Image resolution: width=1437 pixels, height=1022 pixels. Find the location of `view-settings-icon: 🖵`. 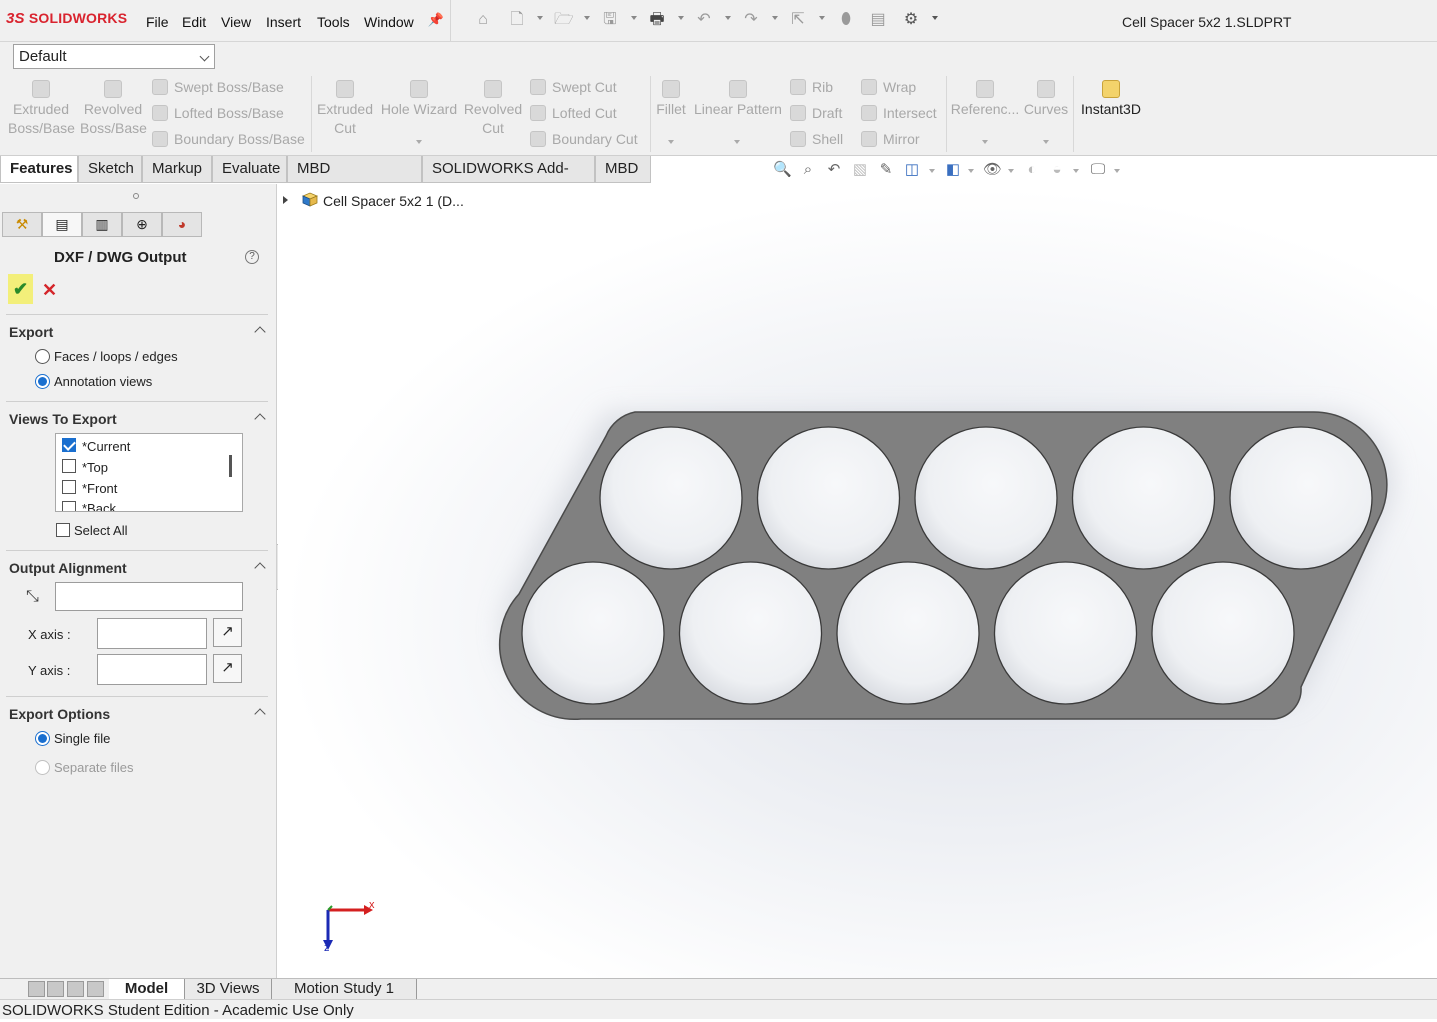

view-settings-icon: 🖵 is located at coordinates (1098, 170).